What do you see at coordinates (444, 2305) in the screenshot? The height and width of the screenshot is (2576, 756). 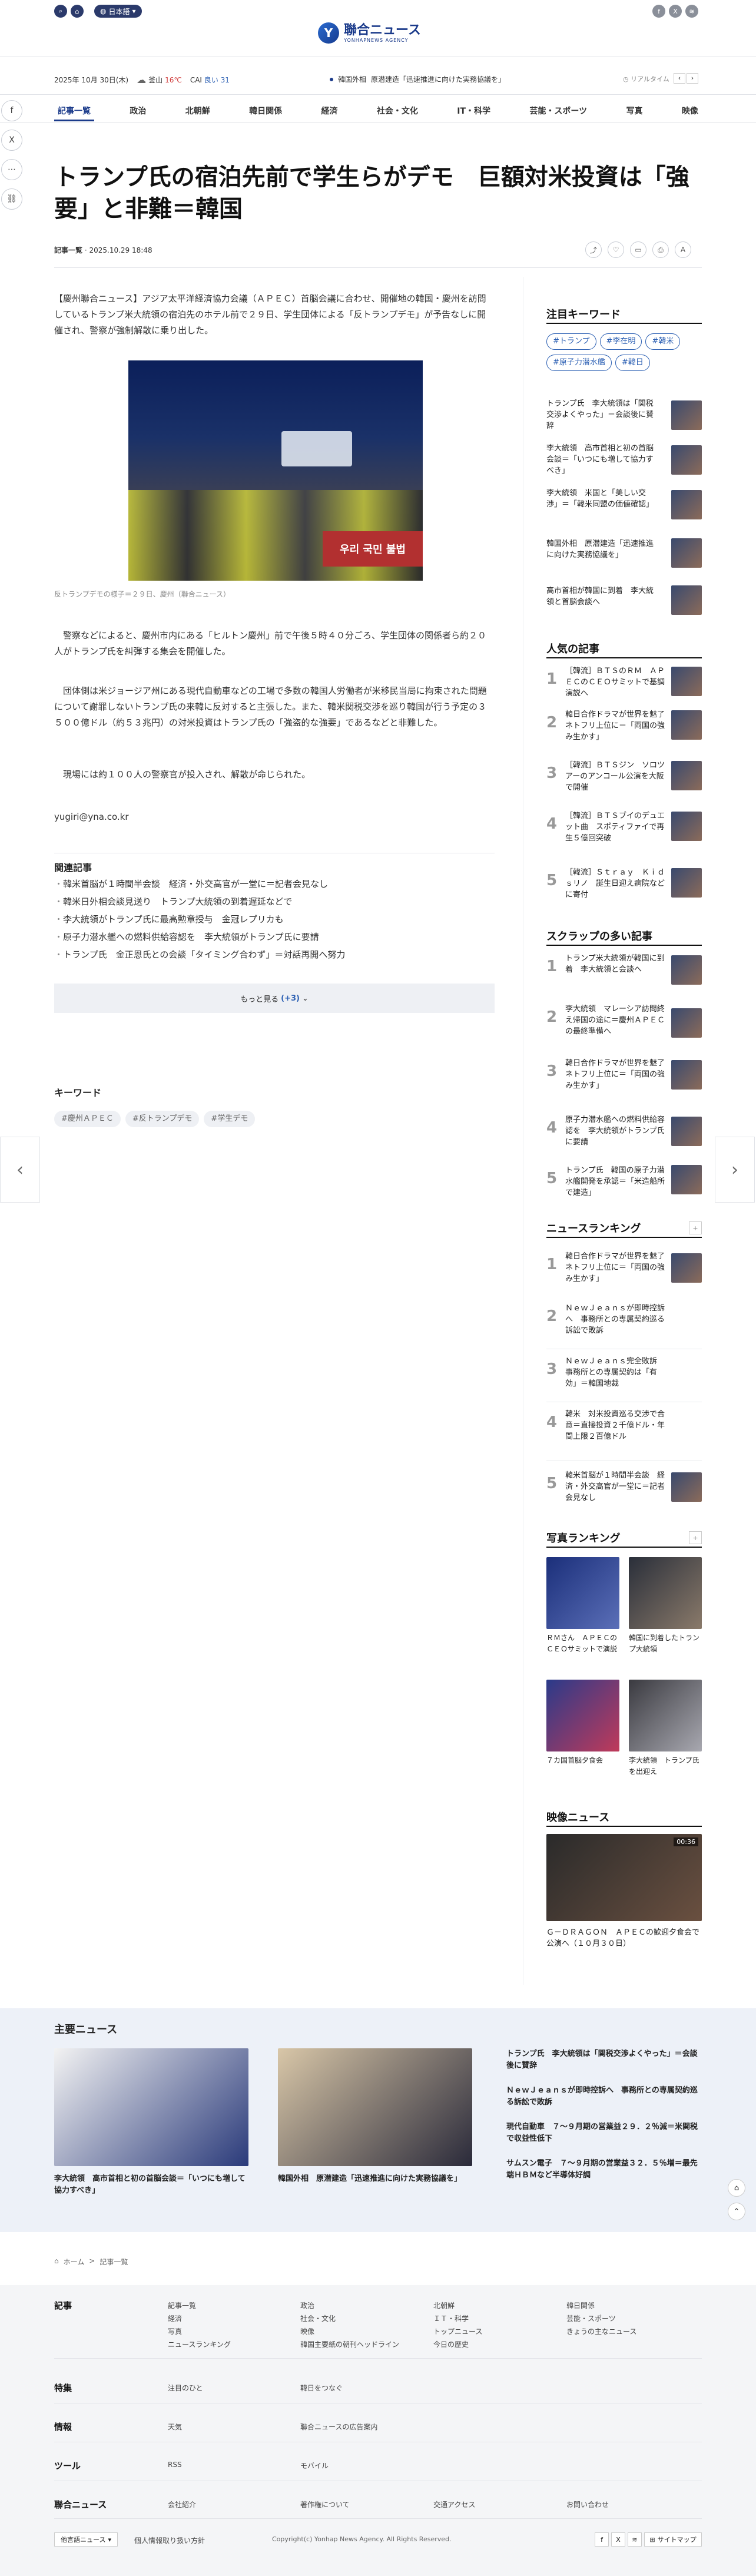 I see `footer-link: 北朝鮮` at bounding box center [444, 2305].